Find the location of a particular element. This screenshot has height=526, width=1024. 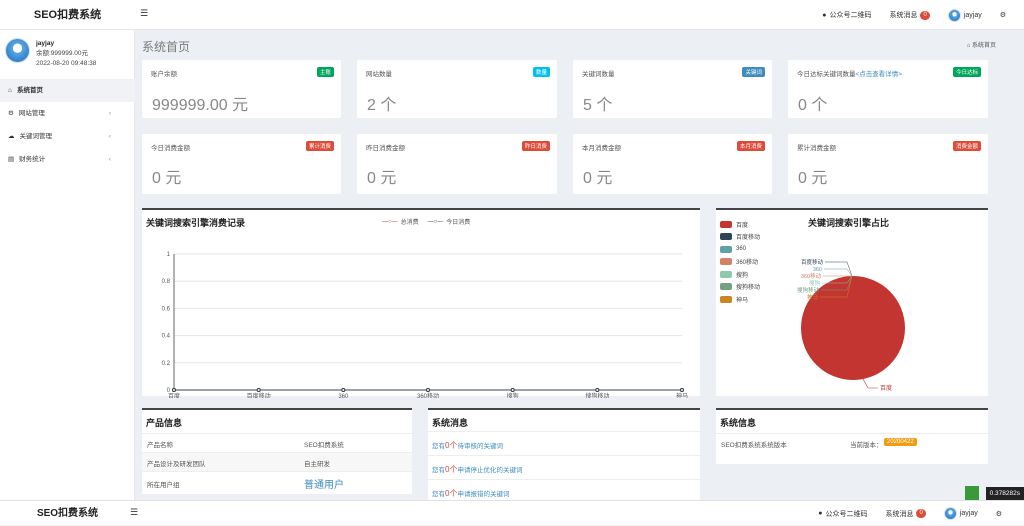

sidebar-item-finance: ▤ 财务统计 ‹ is located at coordinates (67, 159).